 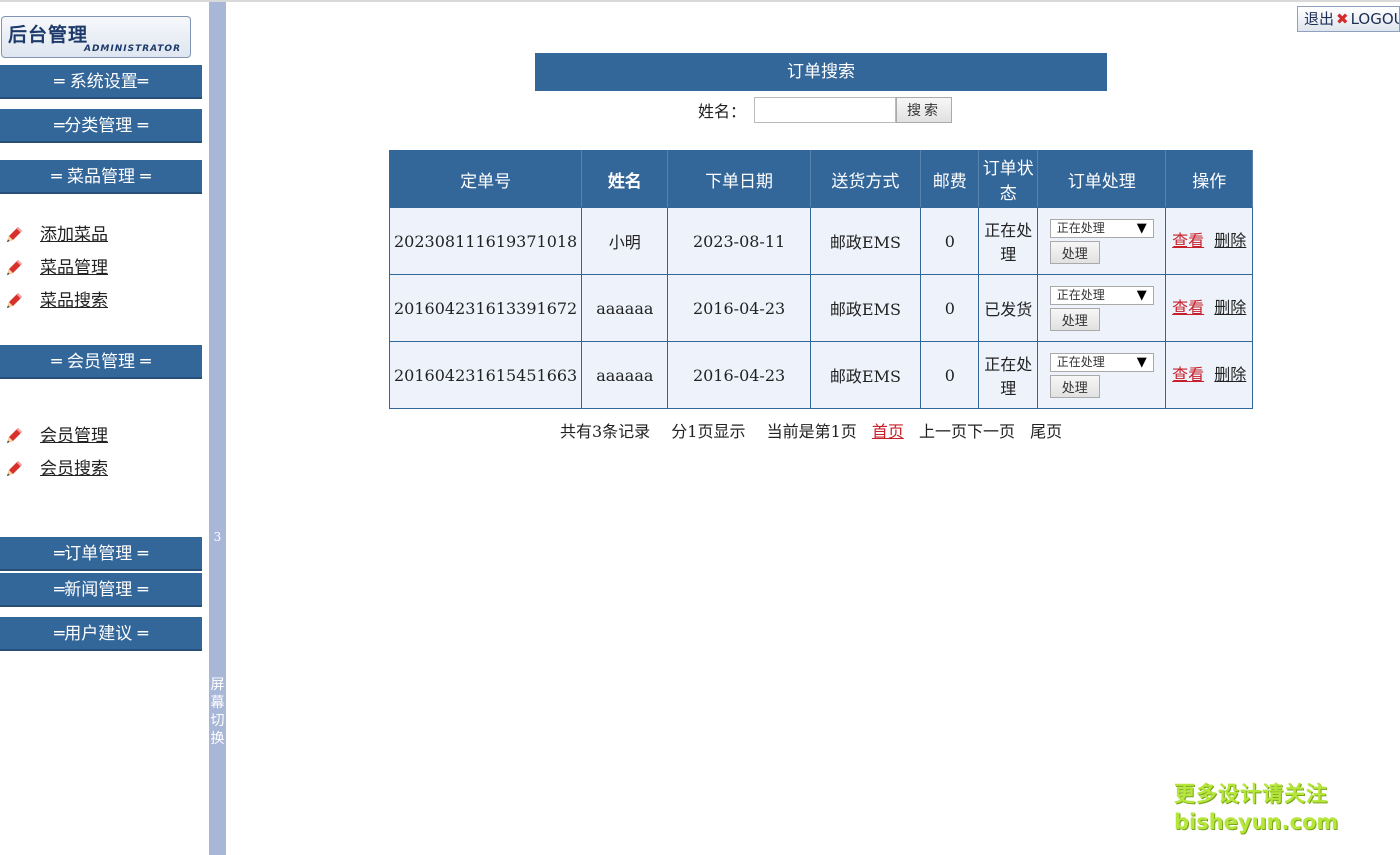 I want to click on close-x-icon: ✖, so click(x=1342, y=19).